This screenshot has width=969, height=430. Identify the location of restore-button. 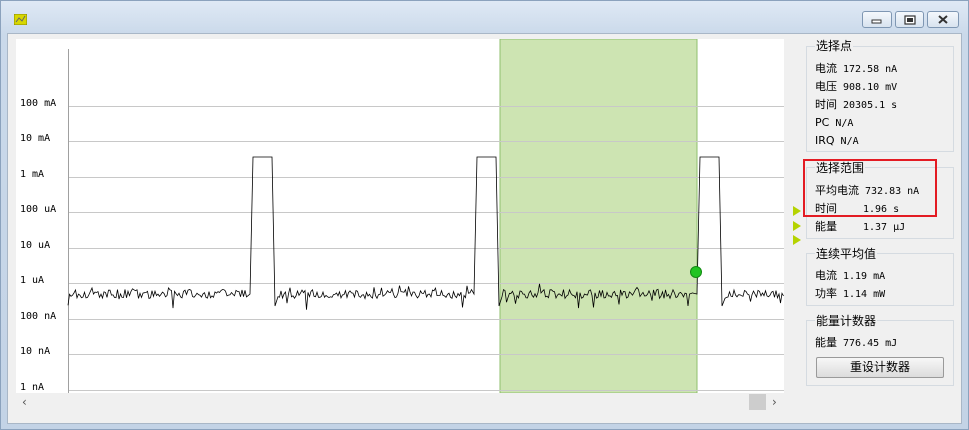
(909, 19).